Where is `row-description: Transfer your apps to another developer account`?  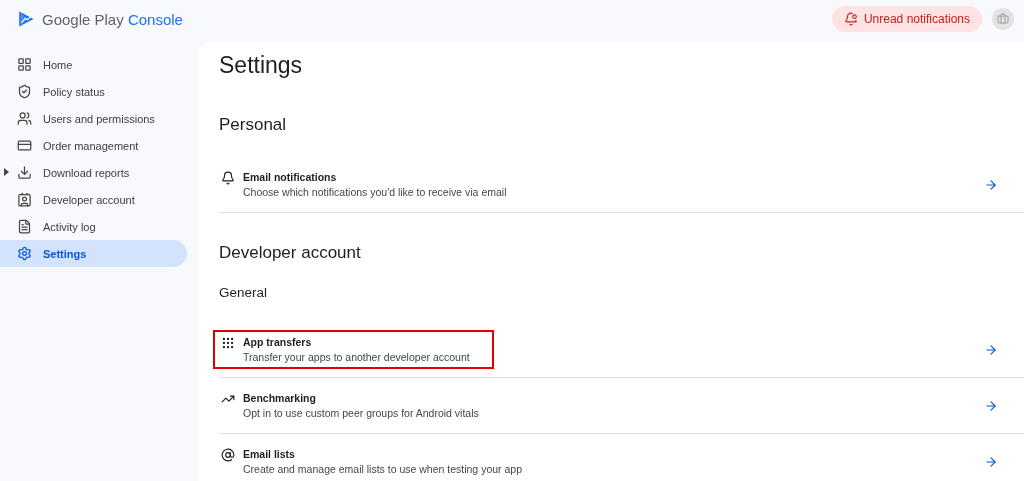 row-description: Transfer your apps to another developer account is located at coordinates (356, 357).